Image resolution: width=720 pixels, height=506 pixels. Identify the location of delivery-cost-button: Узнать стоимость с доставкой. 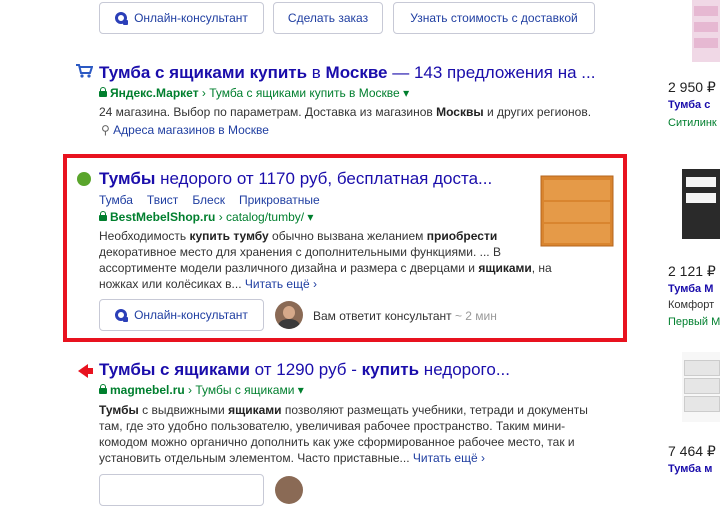
(494, 18).